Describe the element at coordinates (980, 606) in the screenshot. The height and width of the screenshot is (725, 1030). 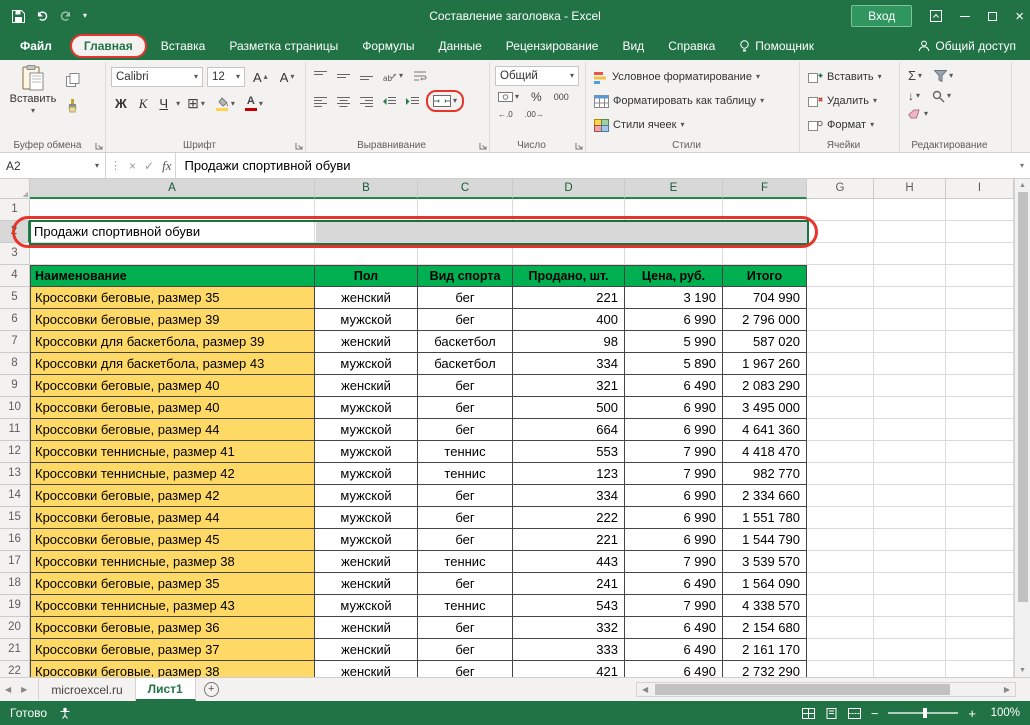
I see `cell-I19` at that location.